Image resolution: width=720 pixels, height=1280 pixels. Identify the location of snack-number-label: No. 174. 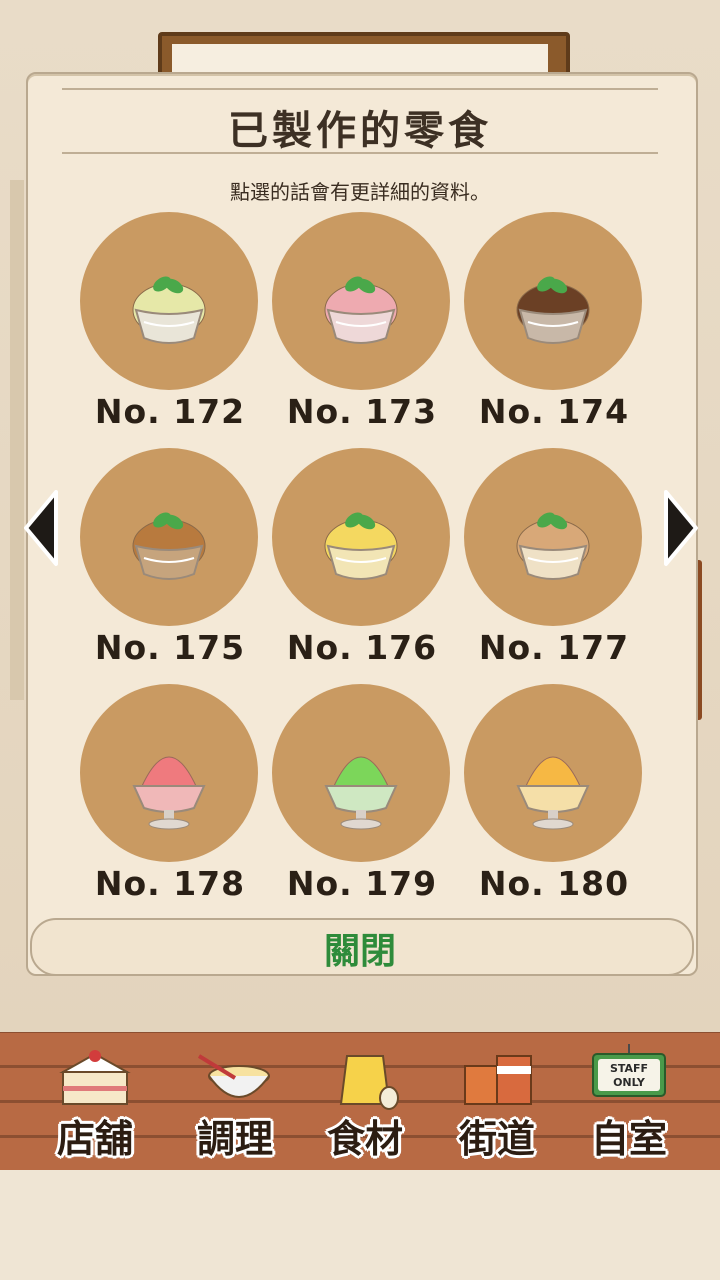
(554, 411).